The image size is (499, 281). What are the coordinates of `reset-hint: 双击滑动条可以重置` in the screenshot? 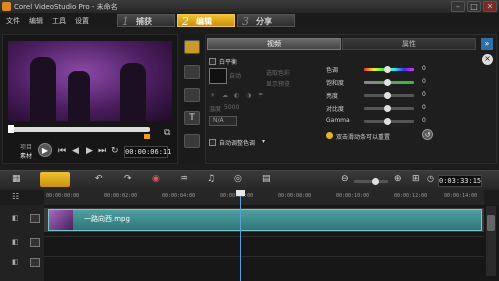 It's located at (363, 137).